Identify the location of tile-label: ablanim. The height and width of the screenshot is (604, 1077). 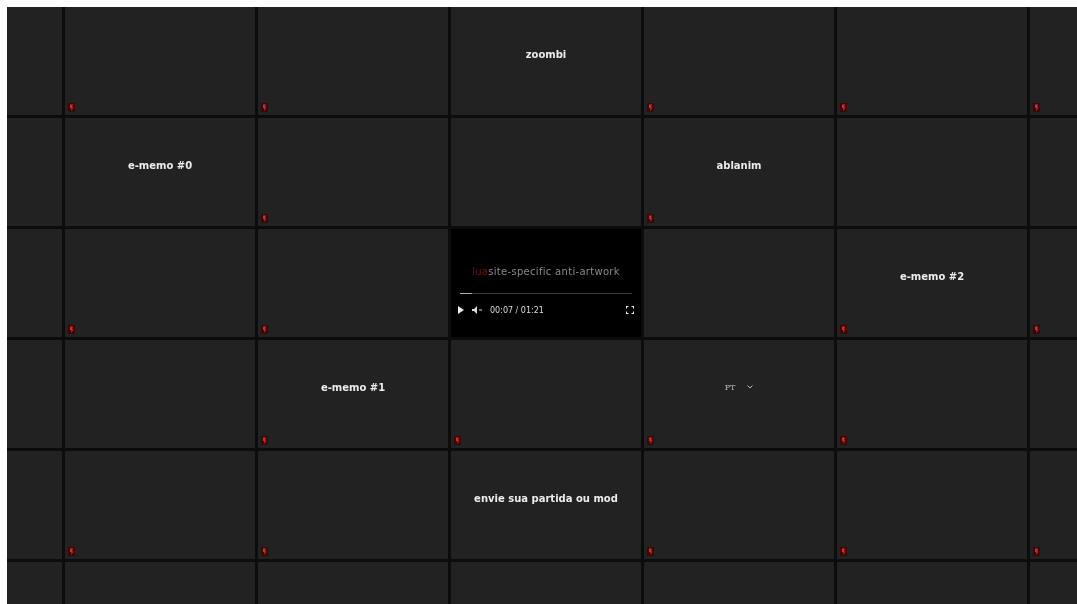
(739, 165).